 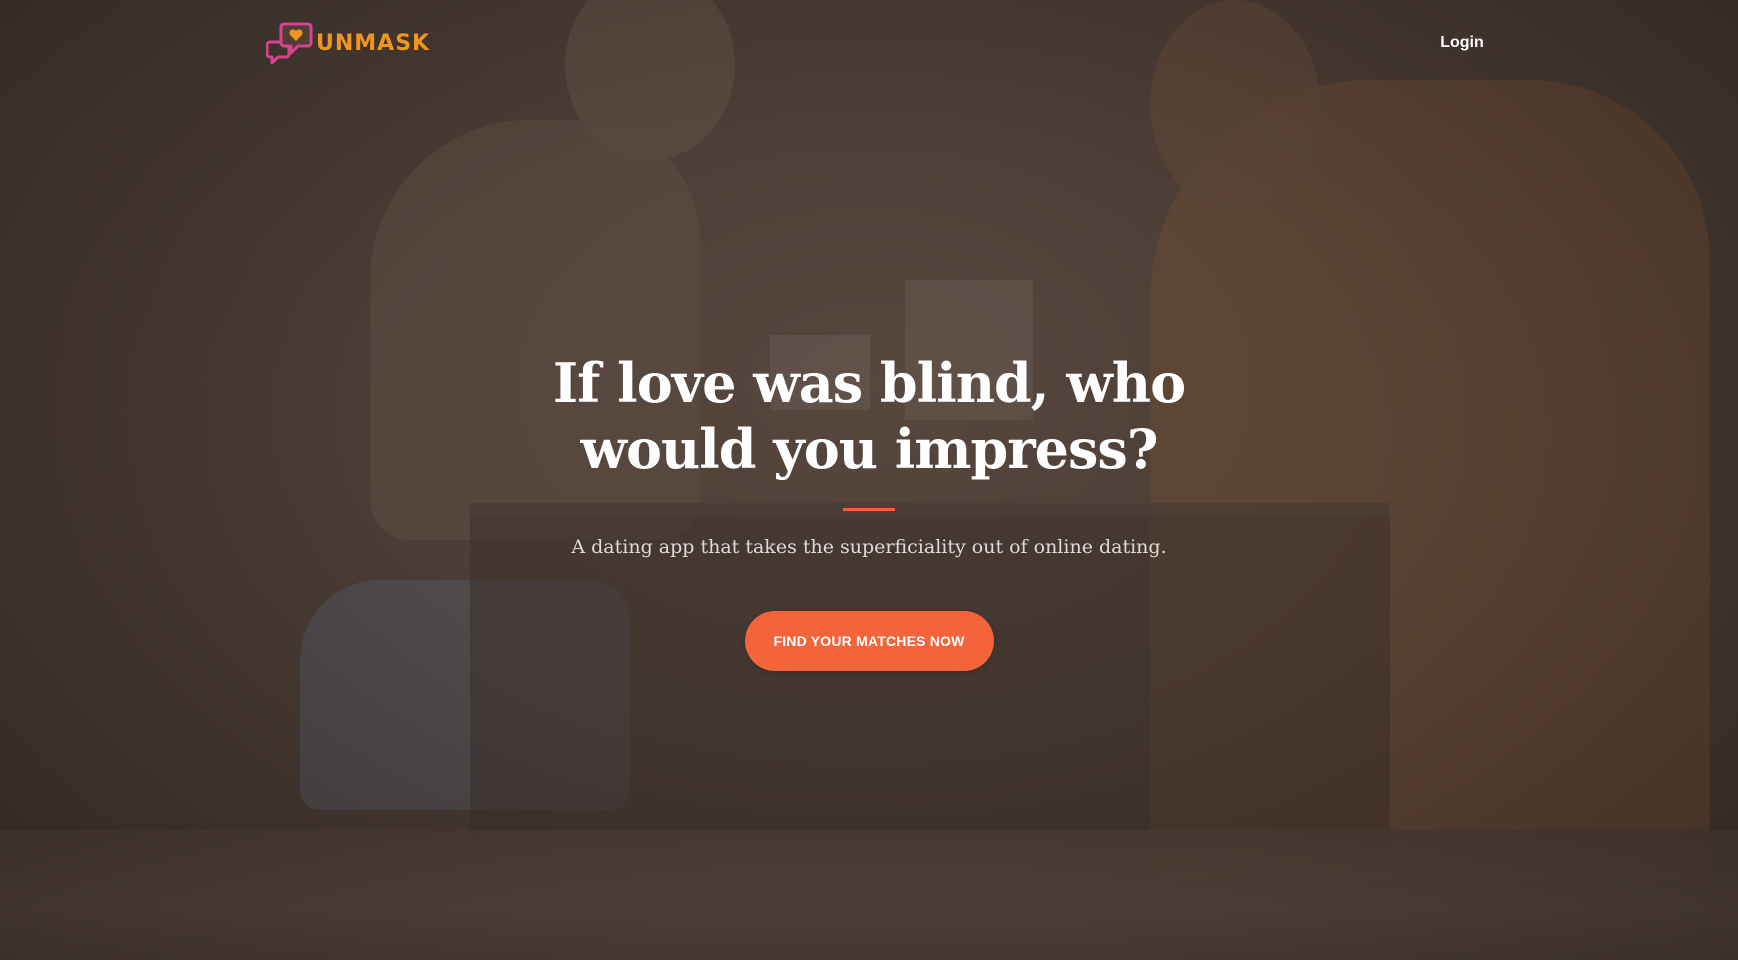 I want to click on background-photo-floor, so click(x=869, y=895).